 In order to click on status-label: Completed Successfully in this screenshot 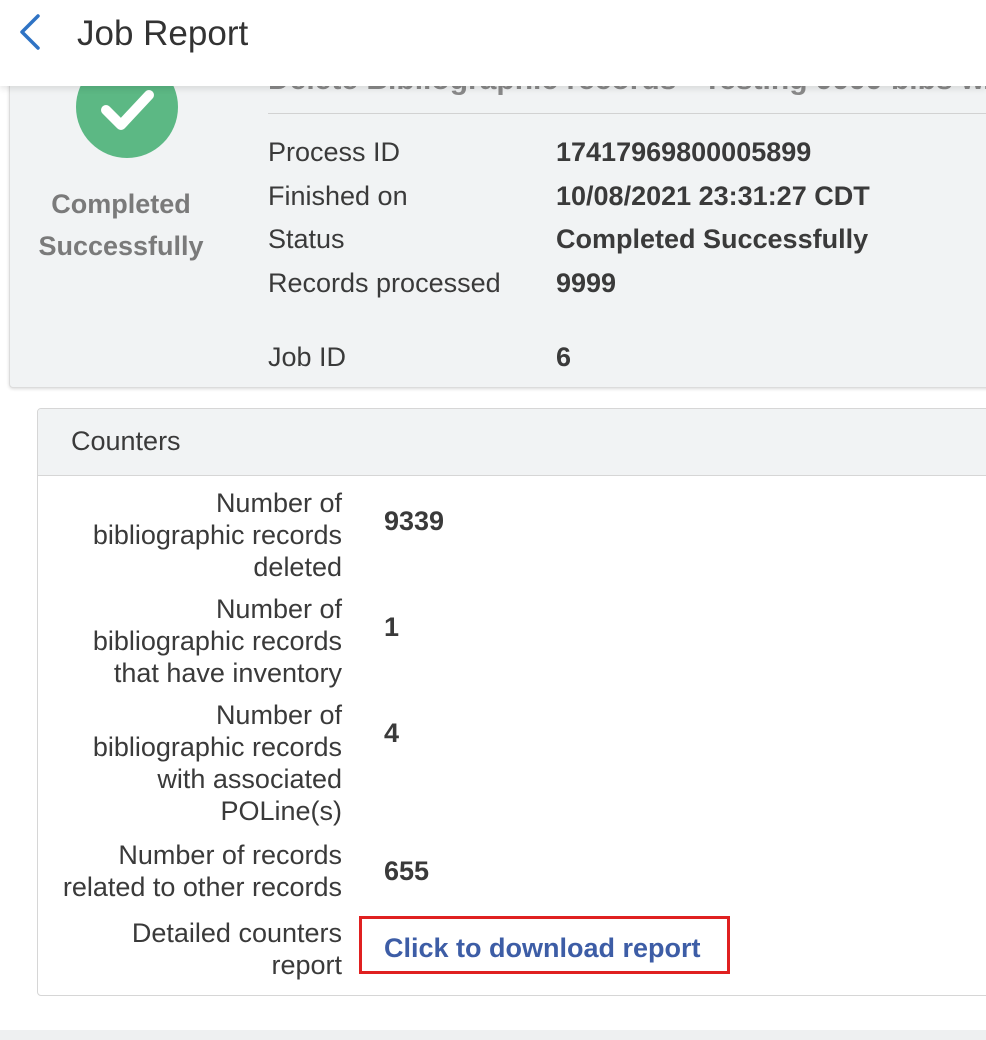, I will do `click(121, 225)`.